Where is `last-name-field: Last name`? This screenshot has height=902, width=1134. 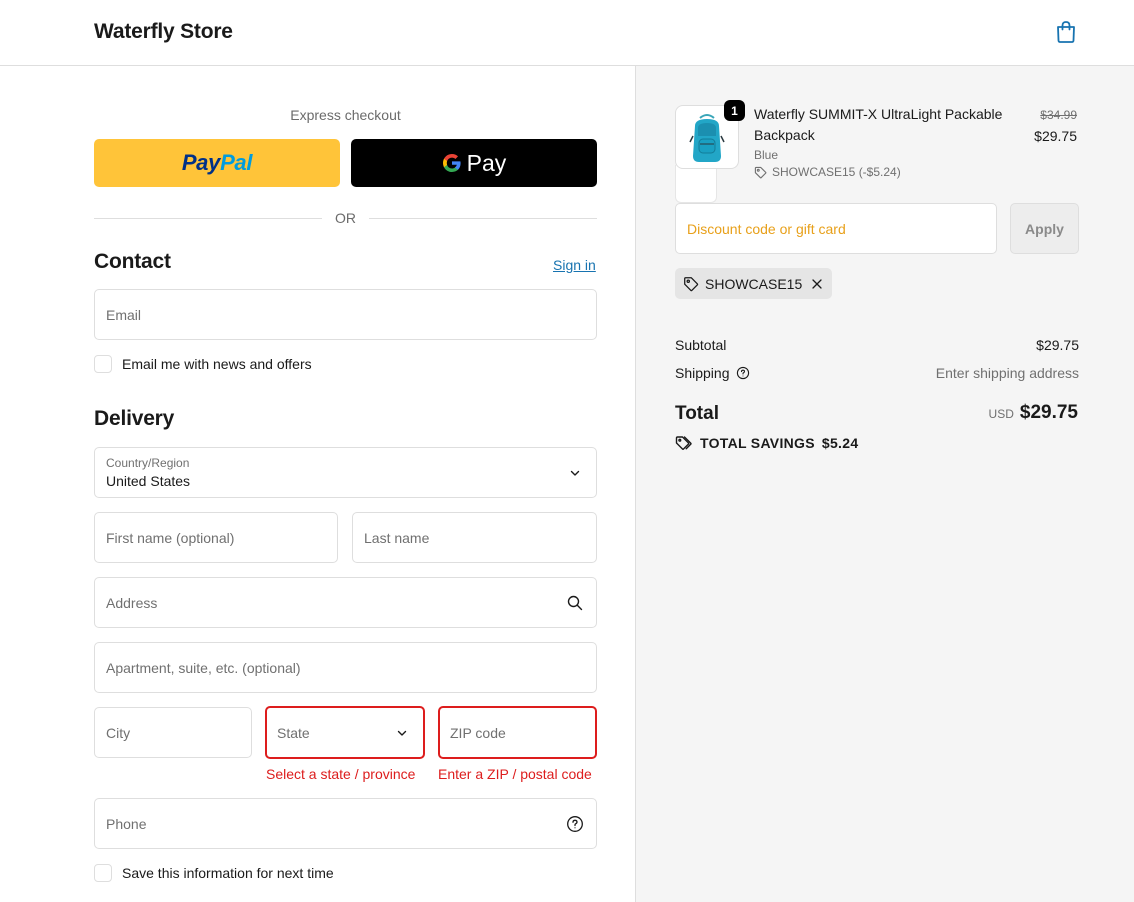
last-name-field: Last name is located at coordinates (474, 537).